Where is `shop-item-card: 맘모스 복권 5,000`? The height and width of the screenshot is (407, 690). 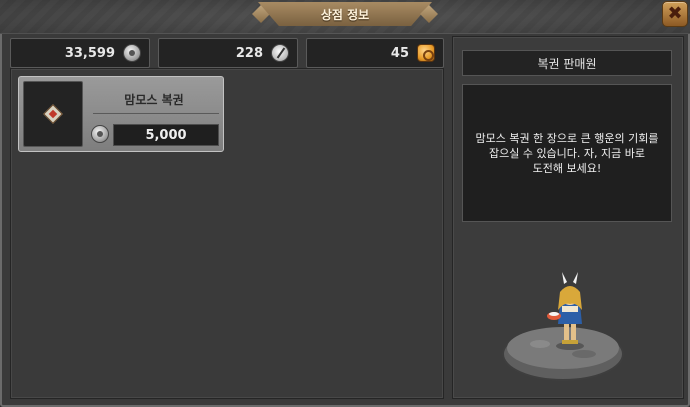
shop-item-card: 맘모스 복권 5,000 is located at coordinates (121, 114).